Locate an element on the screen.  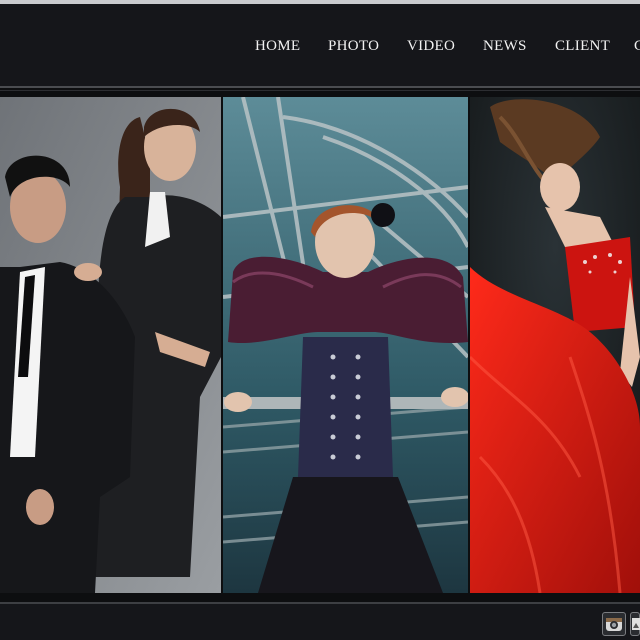
instagram-button is located at coordinates (614, 624).